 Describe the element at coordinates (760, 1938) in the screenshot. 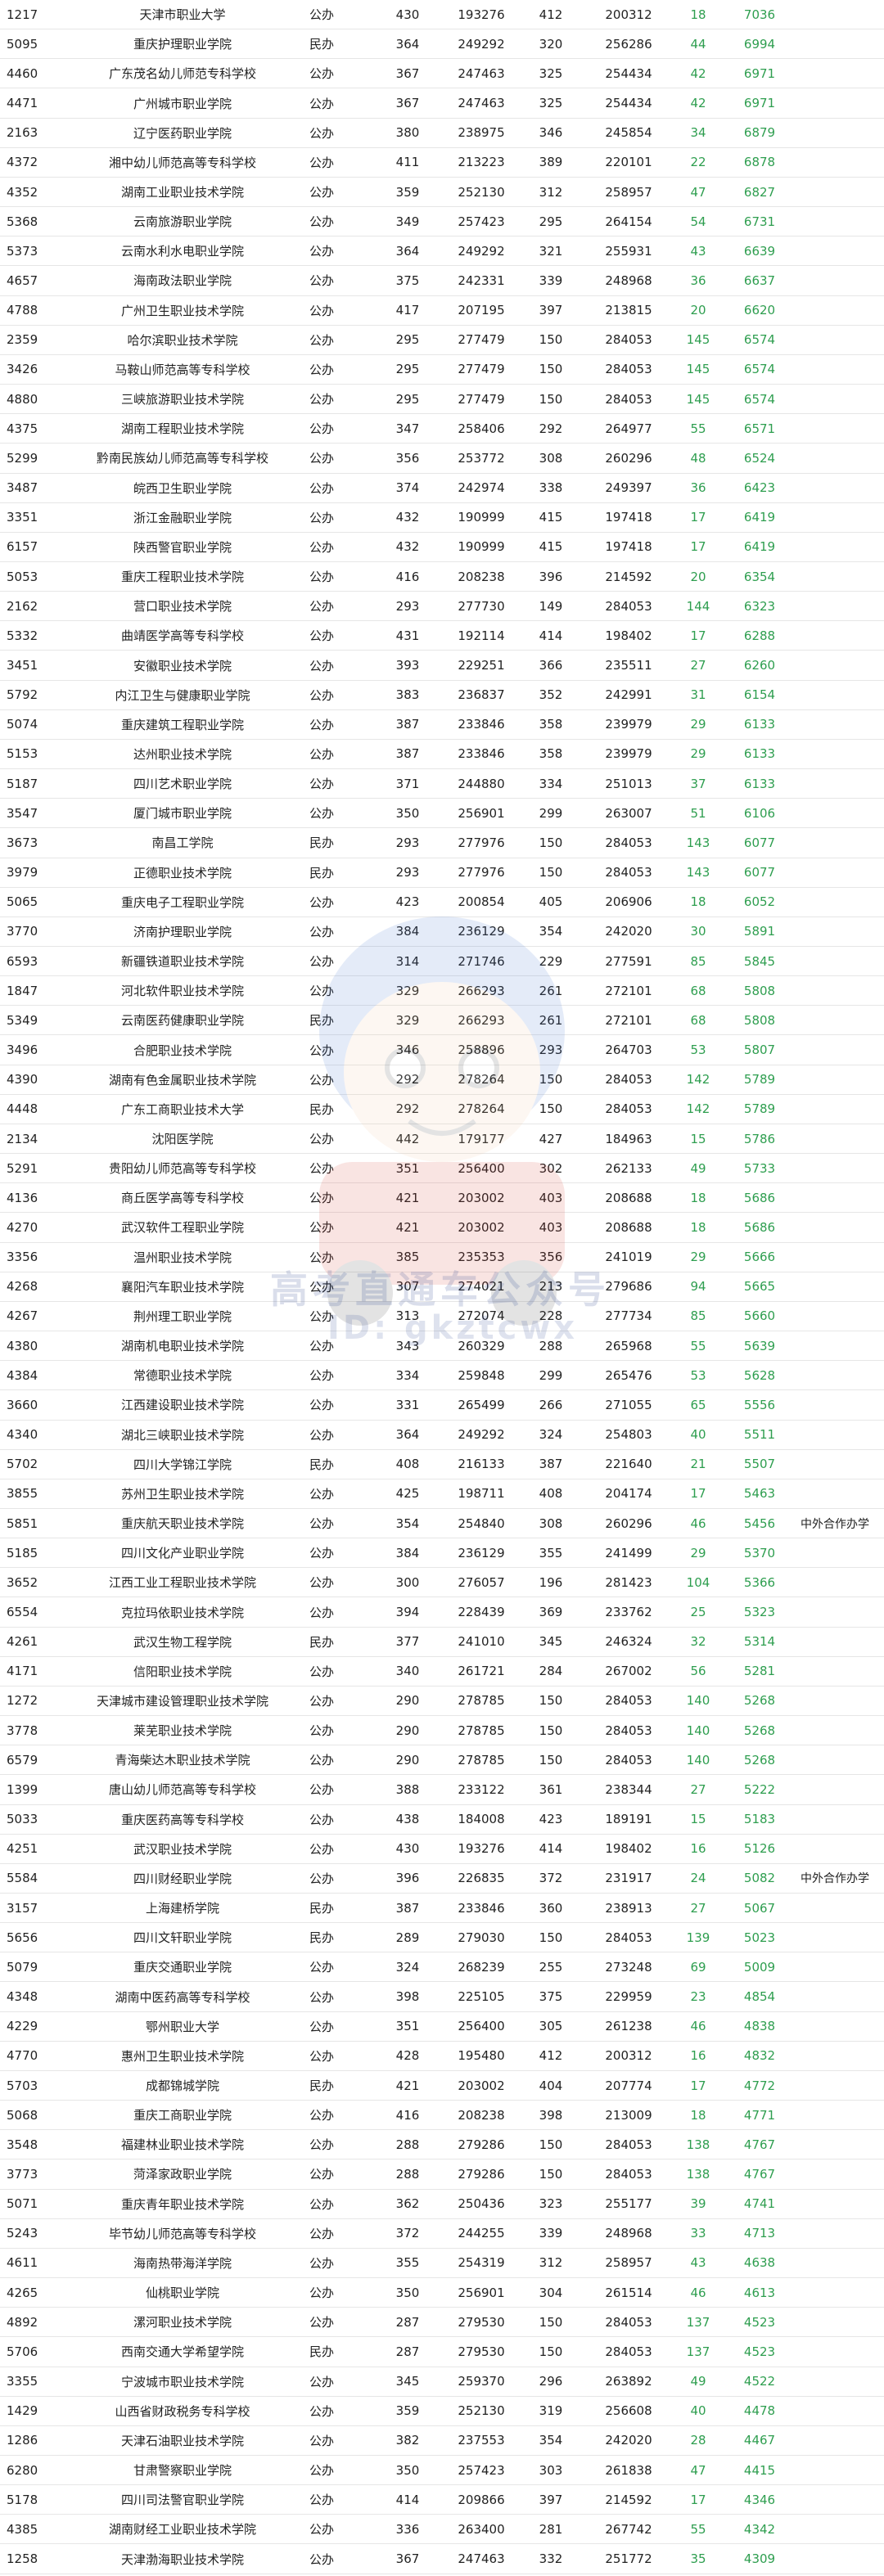

I see `rank-gap-cell: 5023` at that location.